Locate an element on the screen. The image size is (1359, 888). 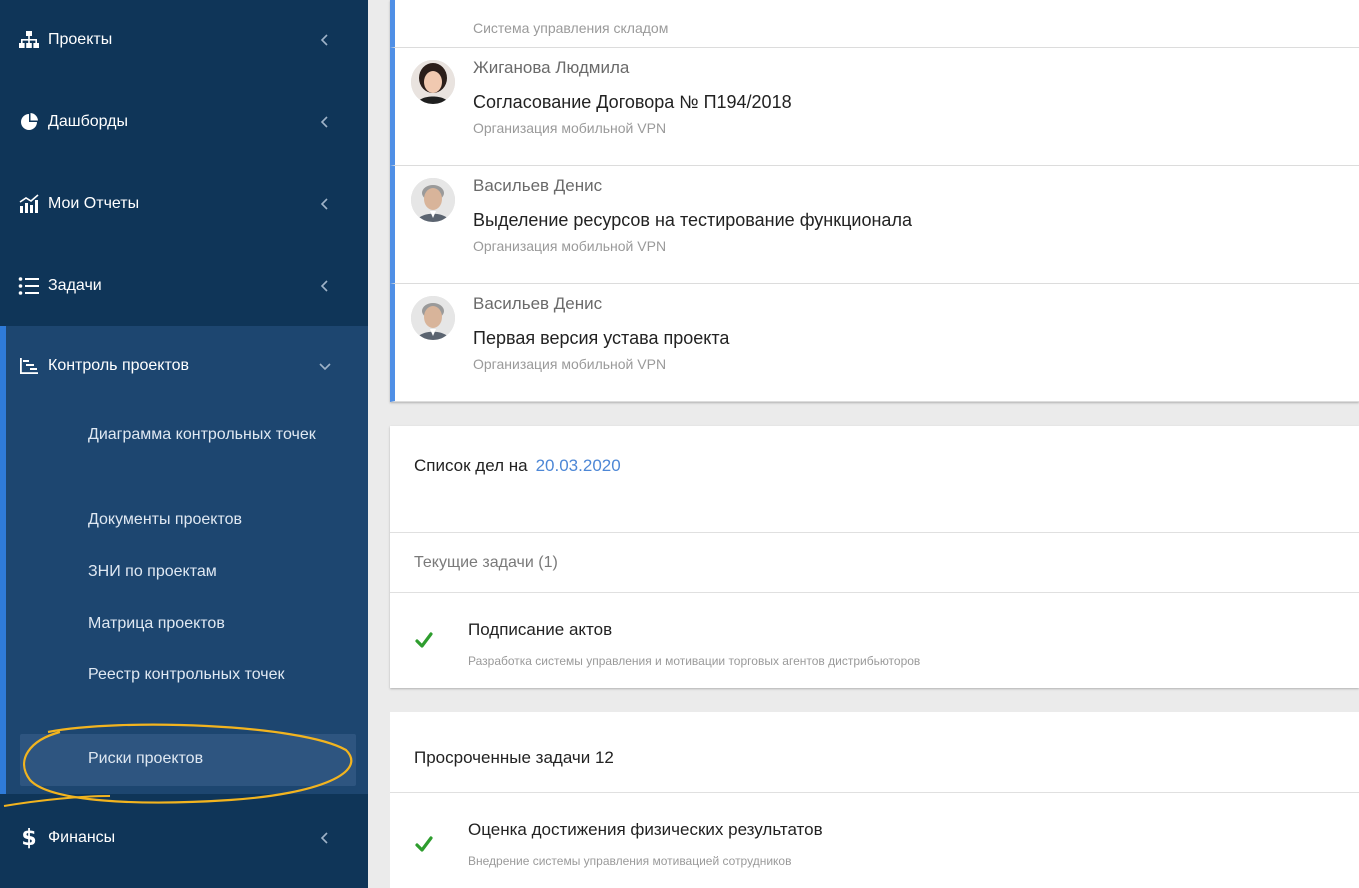
sidebar-item-dashboards: Дашборды is located at coordinates (184, 122).